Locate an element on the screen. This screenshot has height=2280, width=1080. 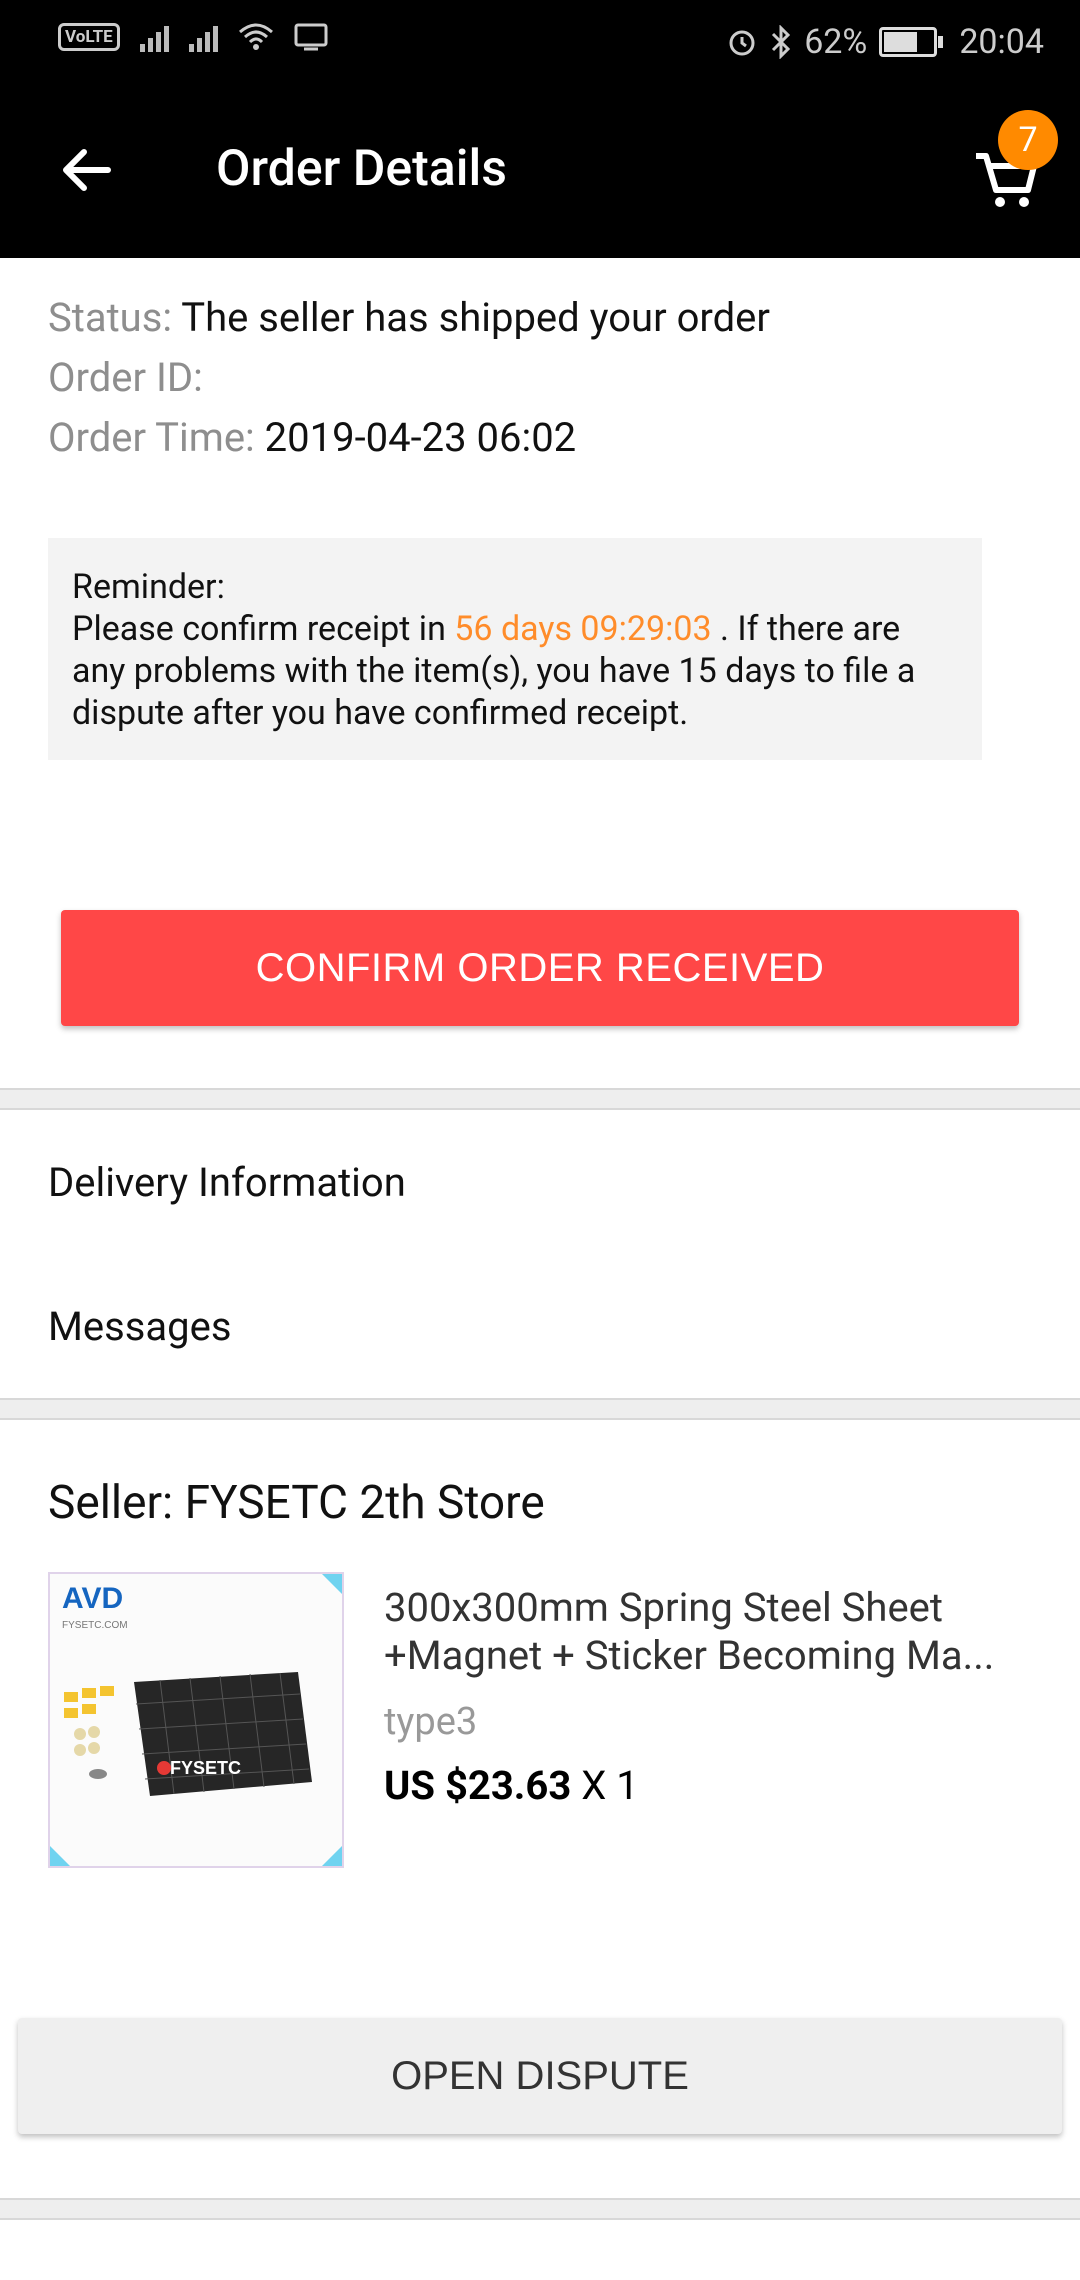
battery-icon is located at coordinates (911, 42).